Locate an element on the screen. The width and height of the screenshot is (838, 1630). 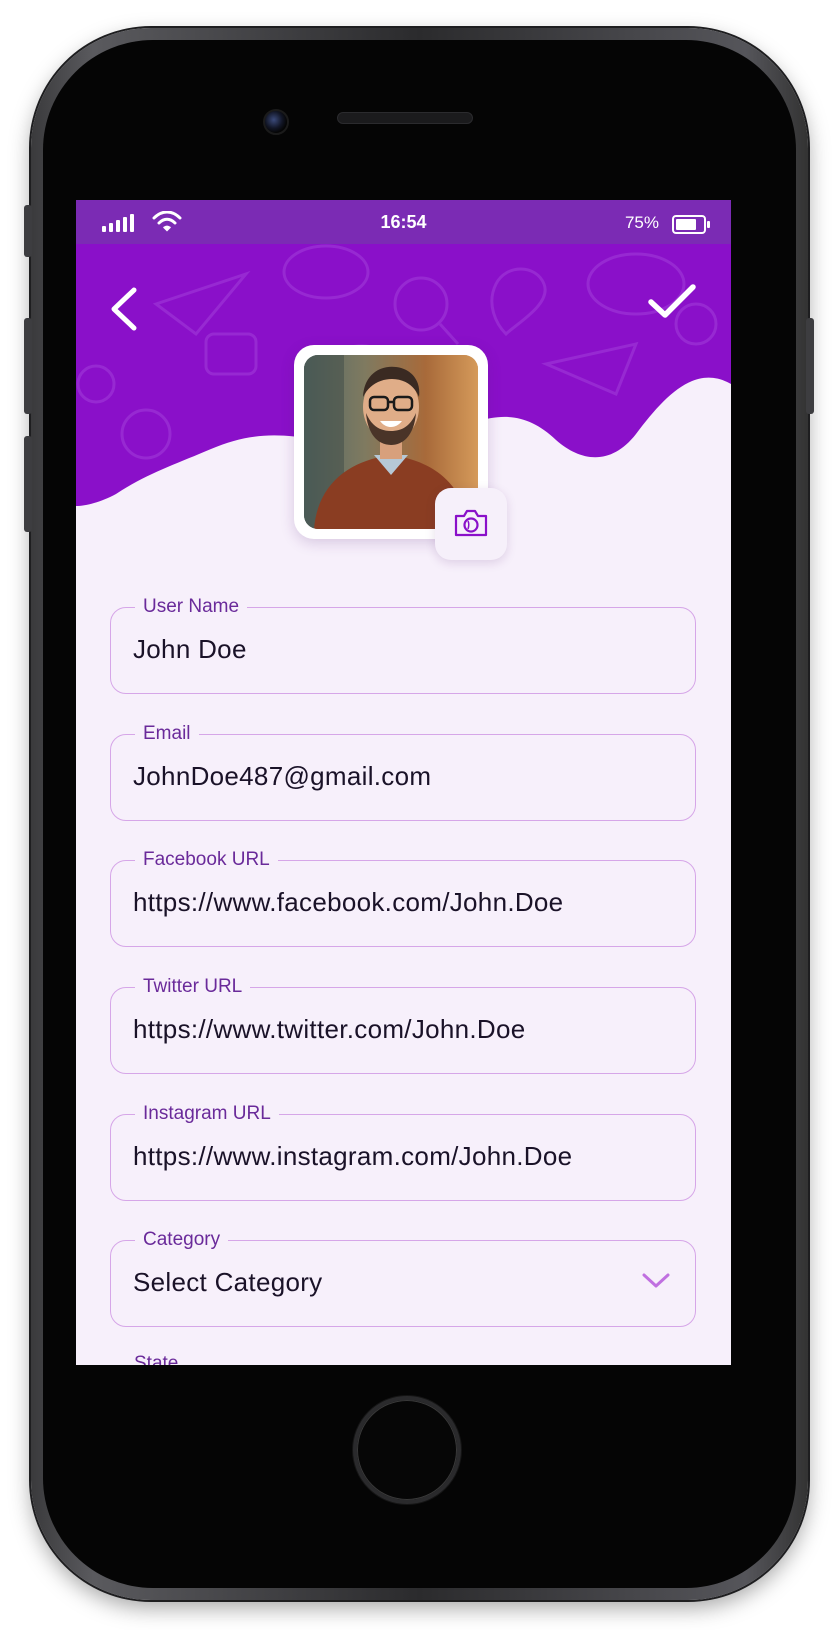
twitter-url-label: Twitter URL is located at coordinates (193, 987).